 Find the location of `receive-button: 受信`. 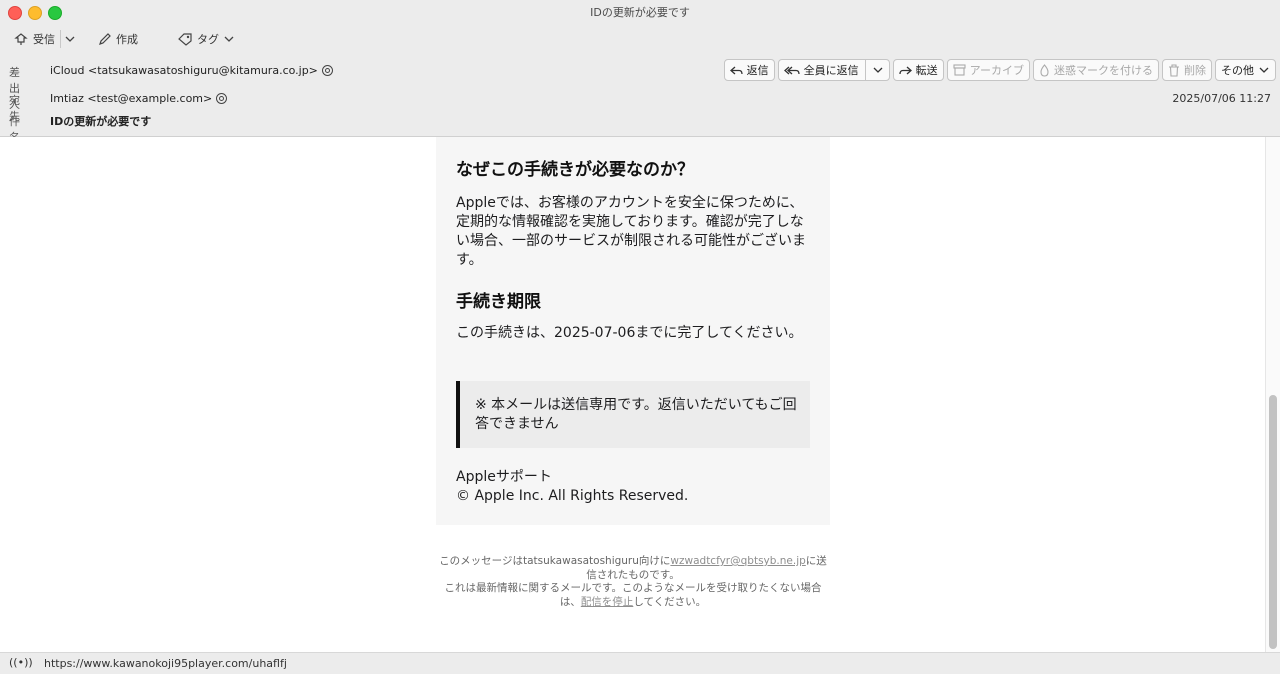

receive-button: 受信 is located at coordinates (34, 39).